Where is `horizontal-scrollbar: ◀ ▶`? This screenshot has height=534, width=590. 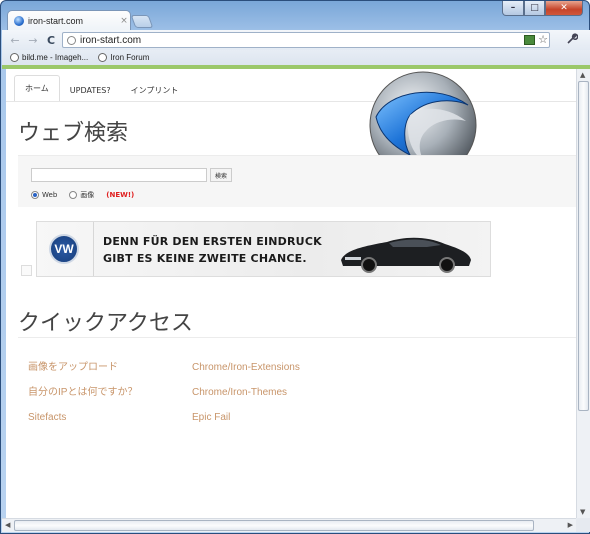 horizontal-scrollbar: ◀ ▶ is located at coordinates (289, 525).